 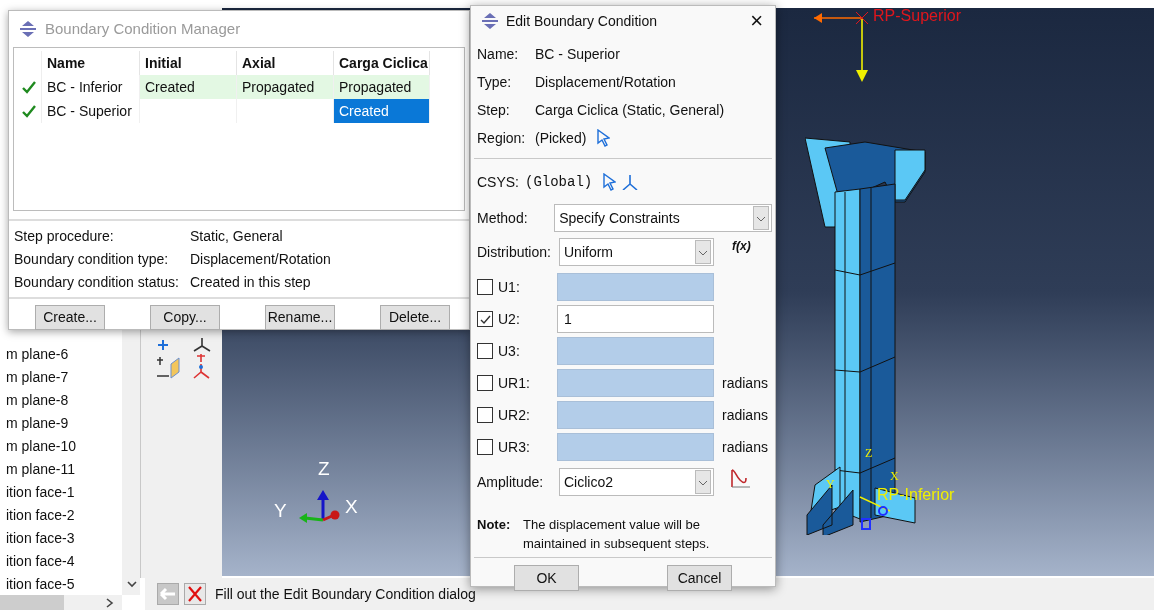 What do you see at coordinates (143, 28) in the screenshot?
I see `window-title: Boundary Condition Manager` at bounding box center [143, 28].